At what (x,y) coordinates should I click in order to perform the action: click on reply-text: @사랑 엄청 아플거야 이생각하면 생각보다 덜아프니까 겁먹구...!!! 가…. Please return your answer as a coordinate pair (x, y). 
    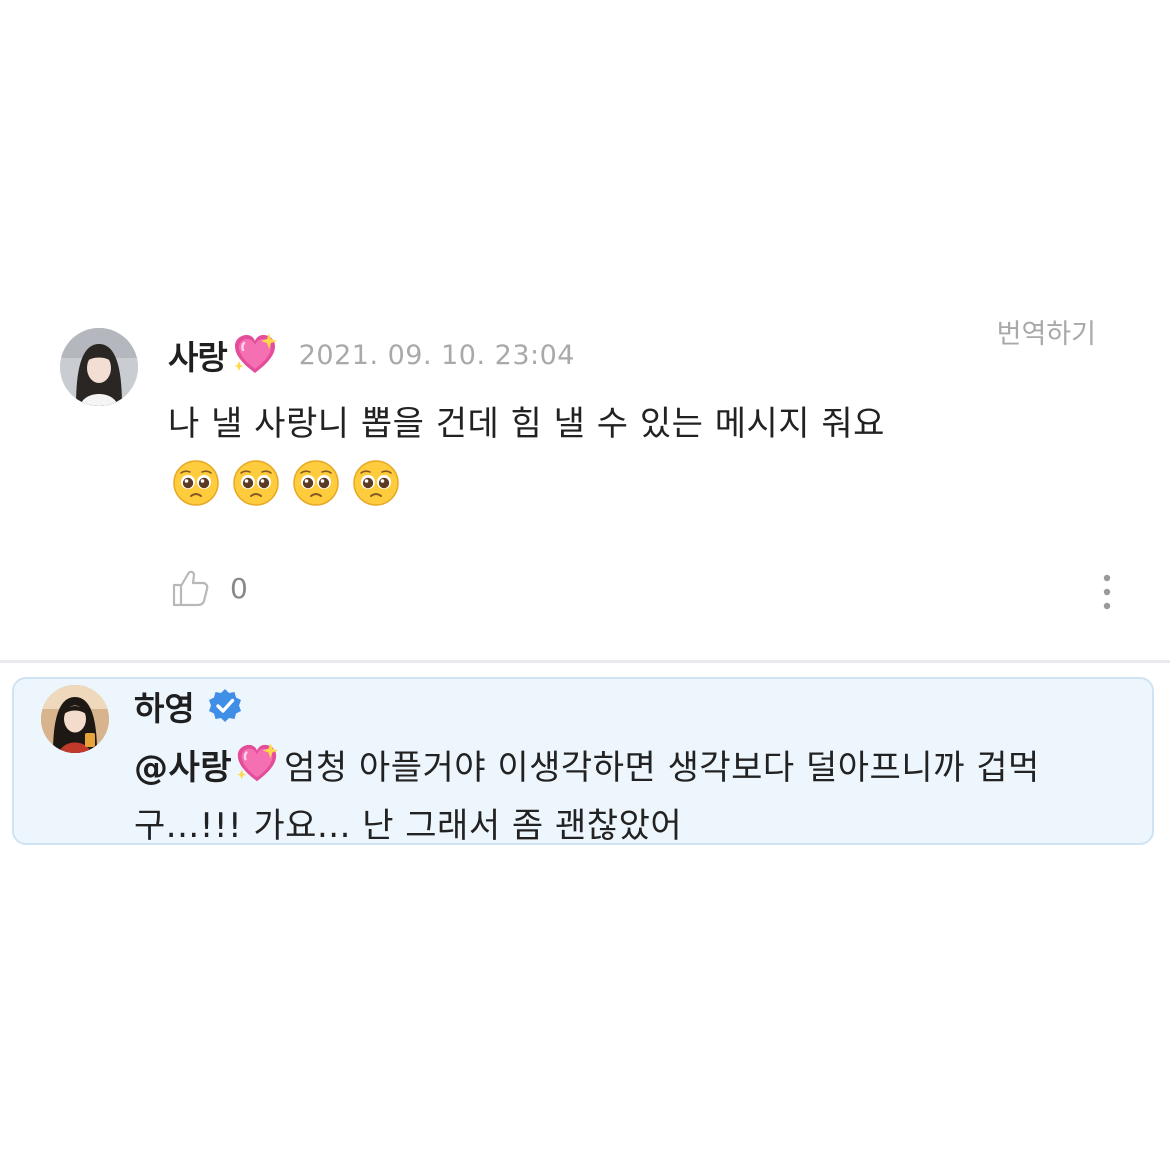
    Looking at the image, I should click on (629, 797).